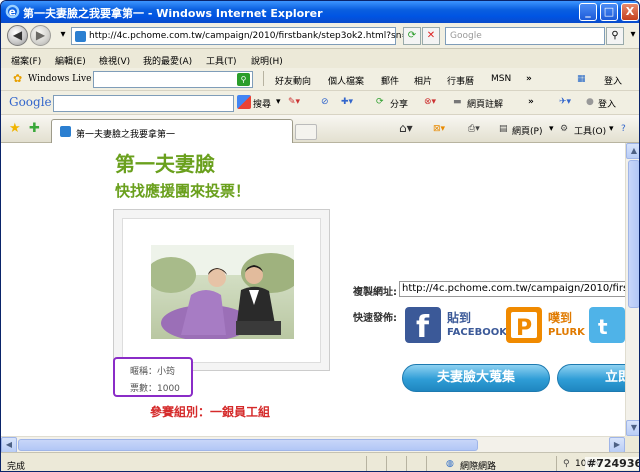  Describe the element at coordinates (306, 132) in the screenshot. I see `new-tab-button` at that location.